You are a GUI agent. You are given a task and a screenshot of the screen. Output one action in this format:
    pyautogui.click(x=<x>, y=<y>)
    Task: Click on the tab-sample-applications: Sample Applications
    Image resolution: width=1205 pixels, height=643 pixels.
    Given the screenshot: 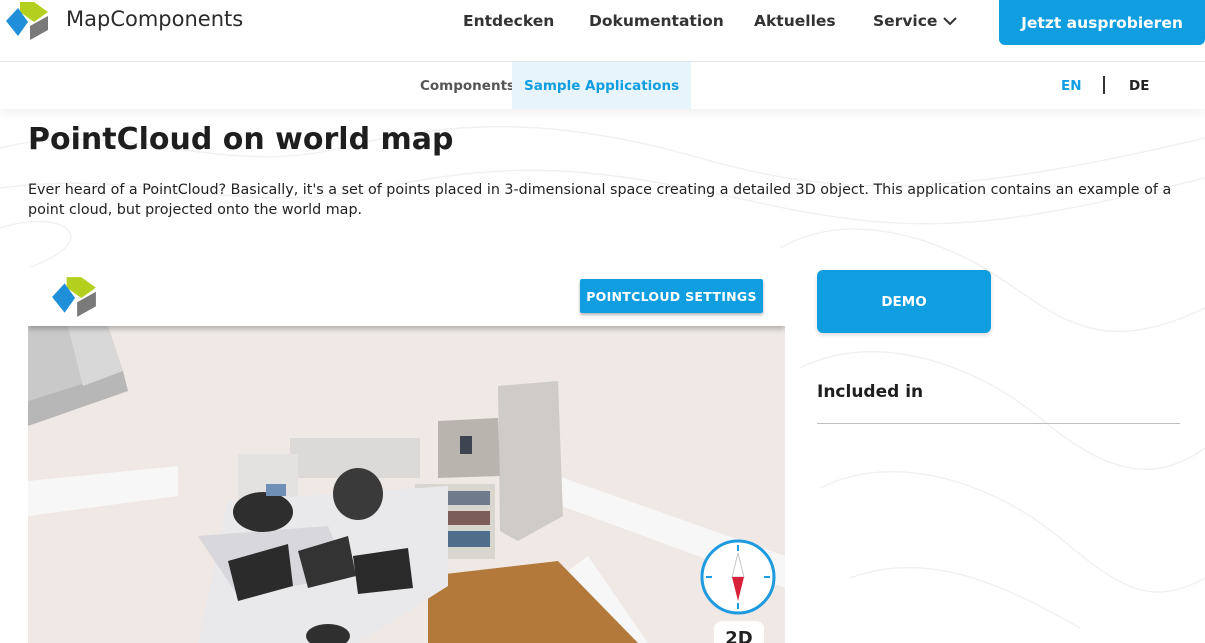 What is the action you would take?
    pyautogui.click(x=602, y=85)
    